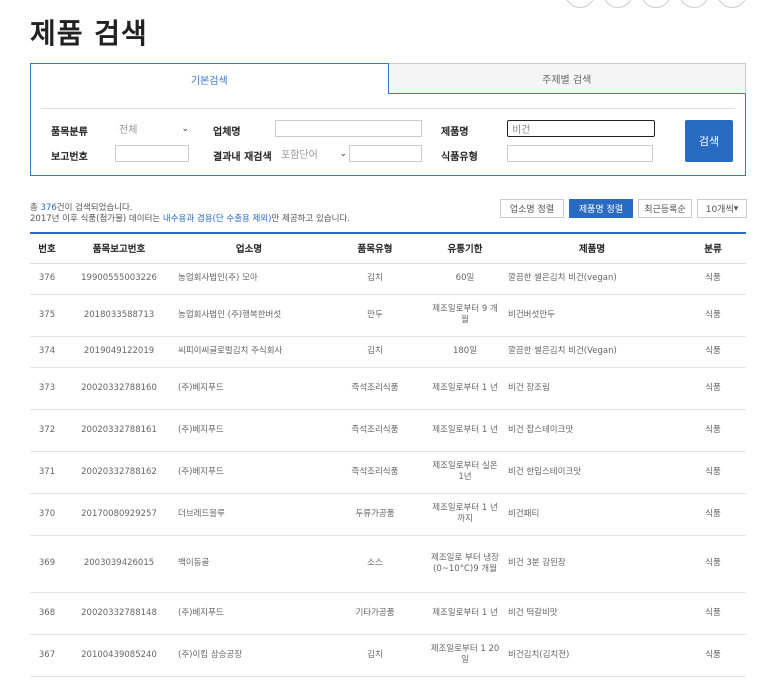 The height and width of the screenshot is (694, 773). What do you see at coordinates (119, 388) in the screenshot?
I see `cell-report-no: 20020332788160` at bounding box center [119, 388].